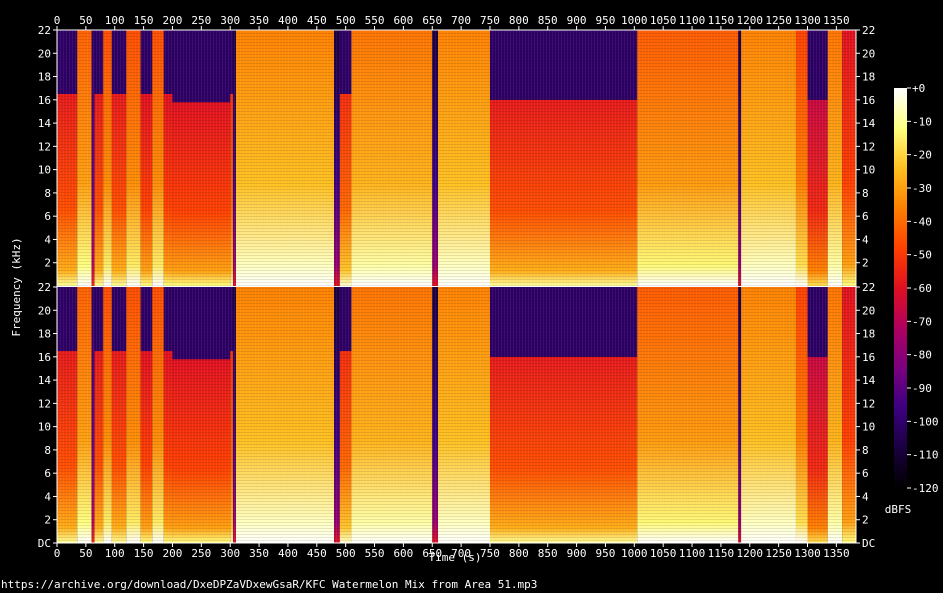 The height and width of the screenshot is (593, 943). What do you see at coordinates (807, 553) in the screenshot?
I see `x-tick-label-bottom: 1300` at bounding box center [807, 553].